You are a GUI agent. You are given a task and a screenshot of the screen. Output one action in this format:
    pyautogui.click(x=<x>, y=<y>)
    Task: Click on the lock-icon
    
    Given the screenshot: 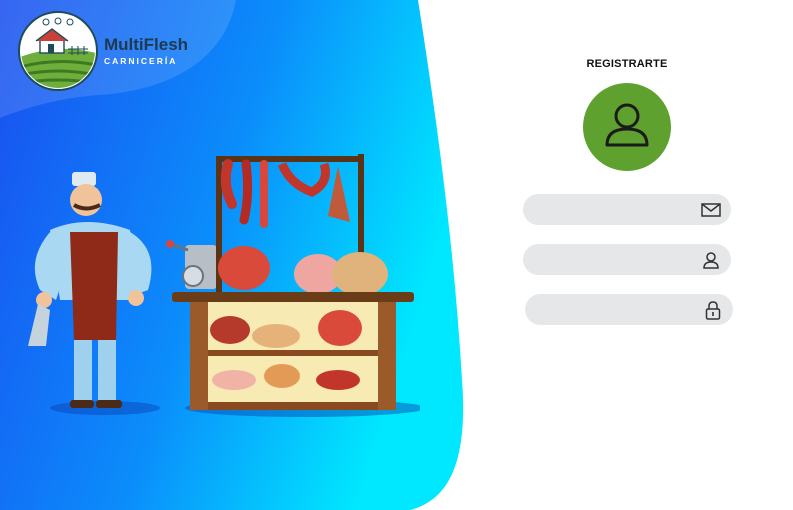 What is the action you would take?
    pyautogui.click(x=713, y=310)
    